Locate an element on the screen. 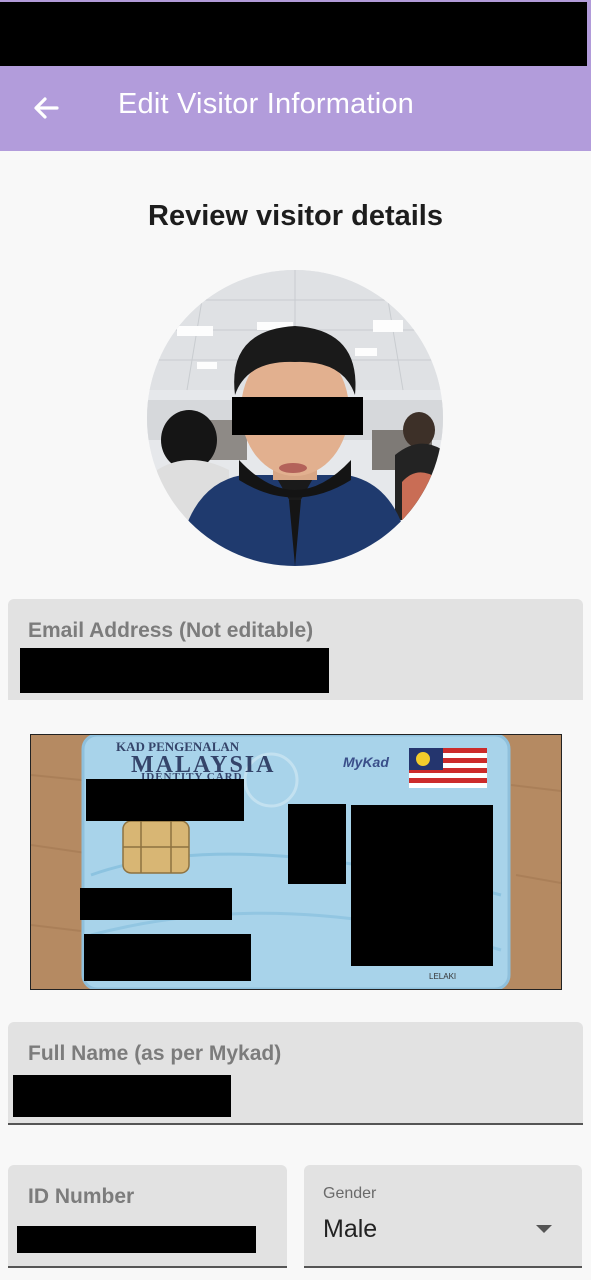 The height and width of the screenshot is (1280, 591). svg-text: MyKad is located at coordinates (366, 762).